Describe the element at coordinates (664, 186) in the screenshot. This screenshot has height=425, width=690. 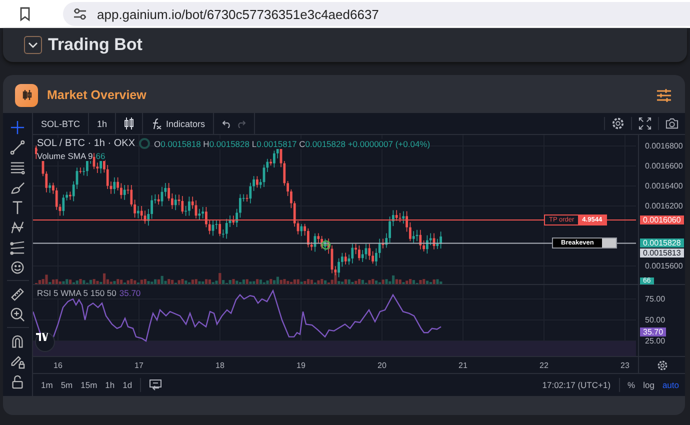
I see `price-axis-label: 0.0016400` at that location.